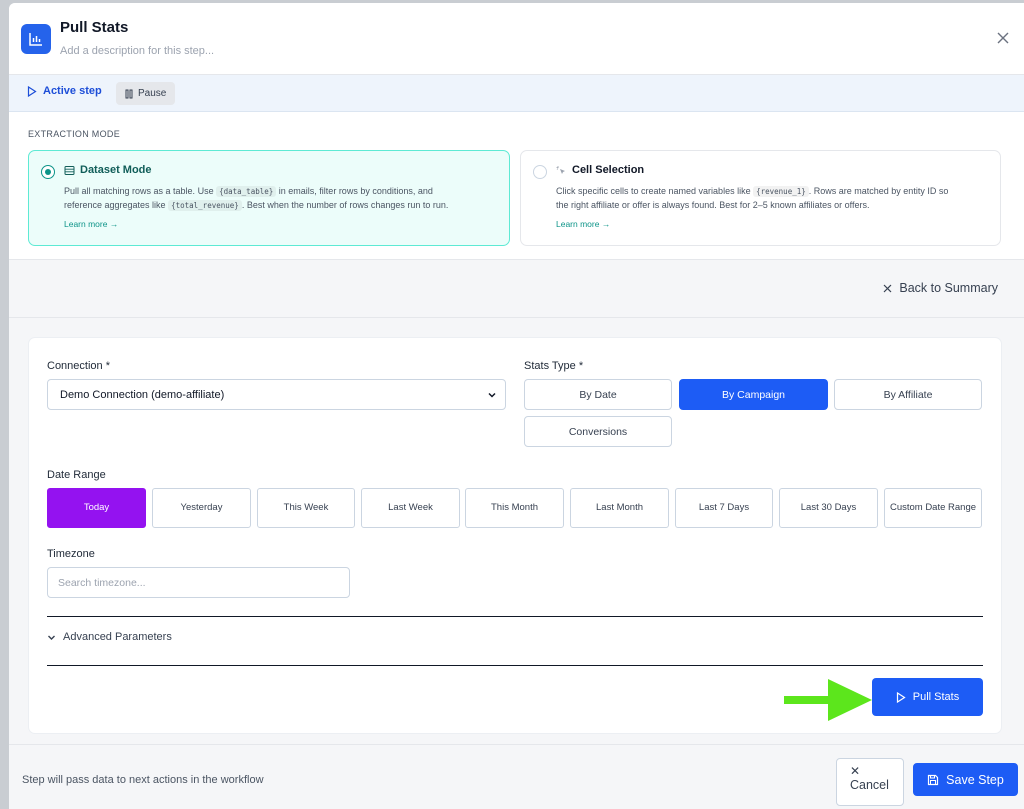 This screenshot has width=1024, height=809. What do you see at coordinates (78, 366) in the screenshot?
I see `connection-label: Connection *` at bounding box center [78, 366].